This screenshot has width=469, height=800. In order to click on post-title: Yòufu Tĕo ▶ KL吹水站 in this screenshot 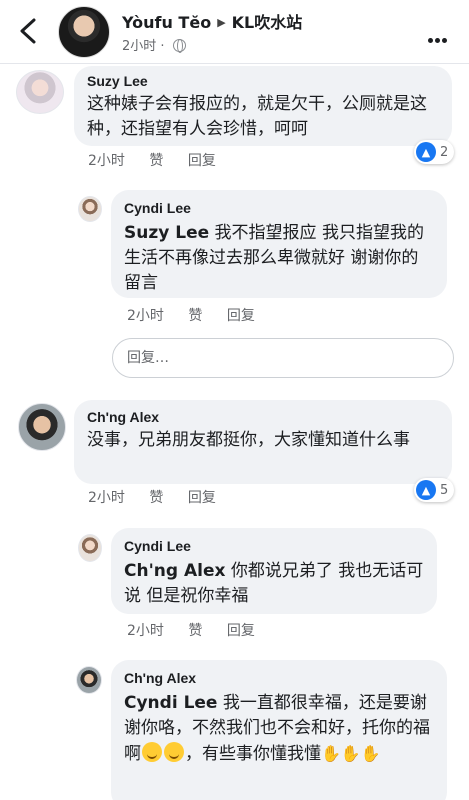, I will do `click(212, 21)`.